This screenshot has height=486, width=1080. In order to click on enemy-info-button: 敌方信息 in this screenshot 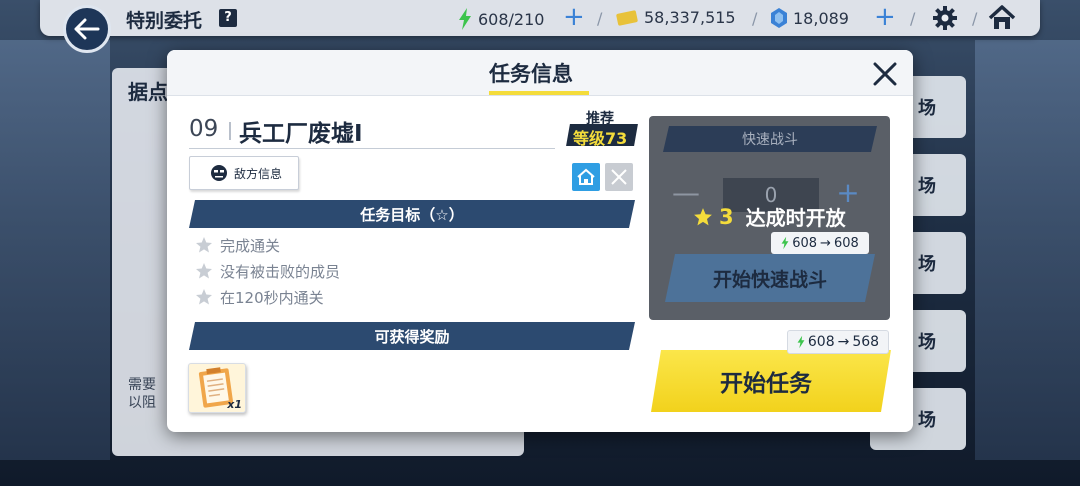, I will do `click(244, 173)`.